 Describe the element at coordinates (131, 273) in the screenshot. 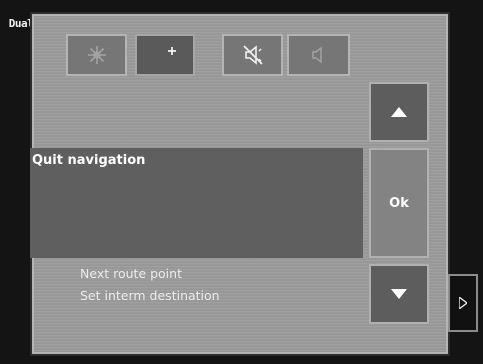

I see `menu-item-next-route-point: Next route point` at that location.